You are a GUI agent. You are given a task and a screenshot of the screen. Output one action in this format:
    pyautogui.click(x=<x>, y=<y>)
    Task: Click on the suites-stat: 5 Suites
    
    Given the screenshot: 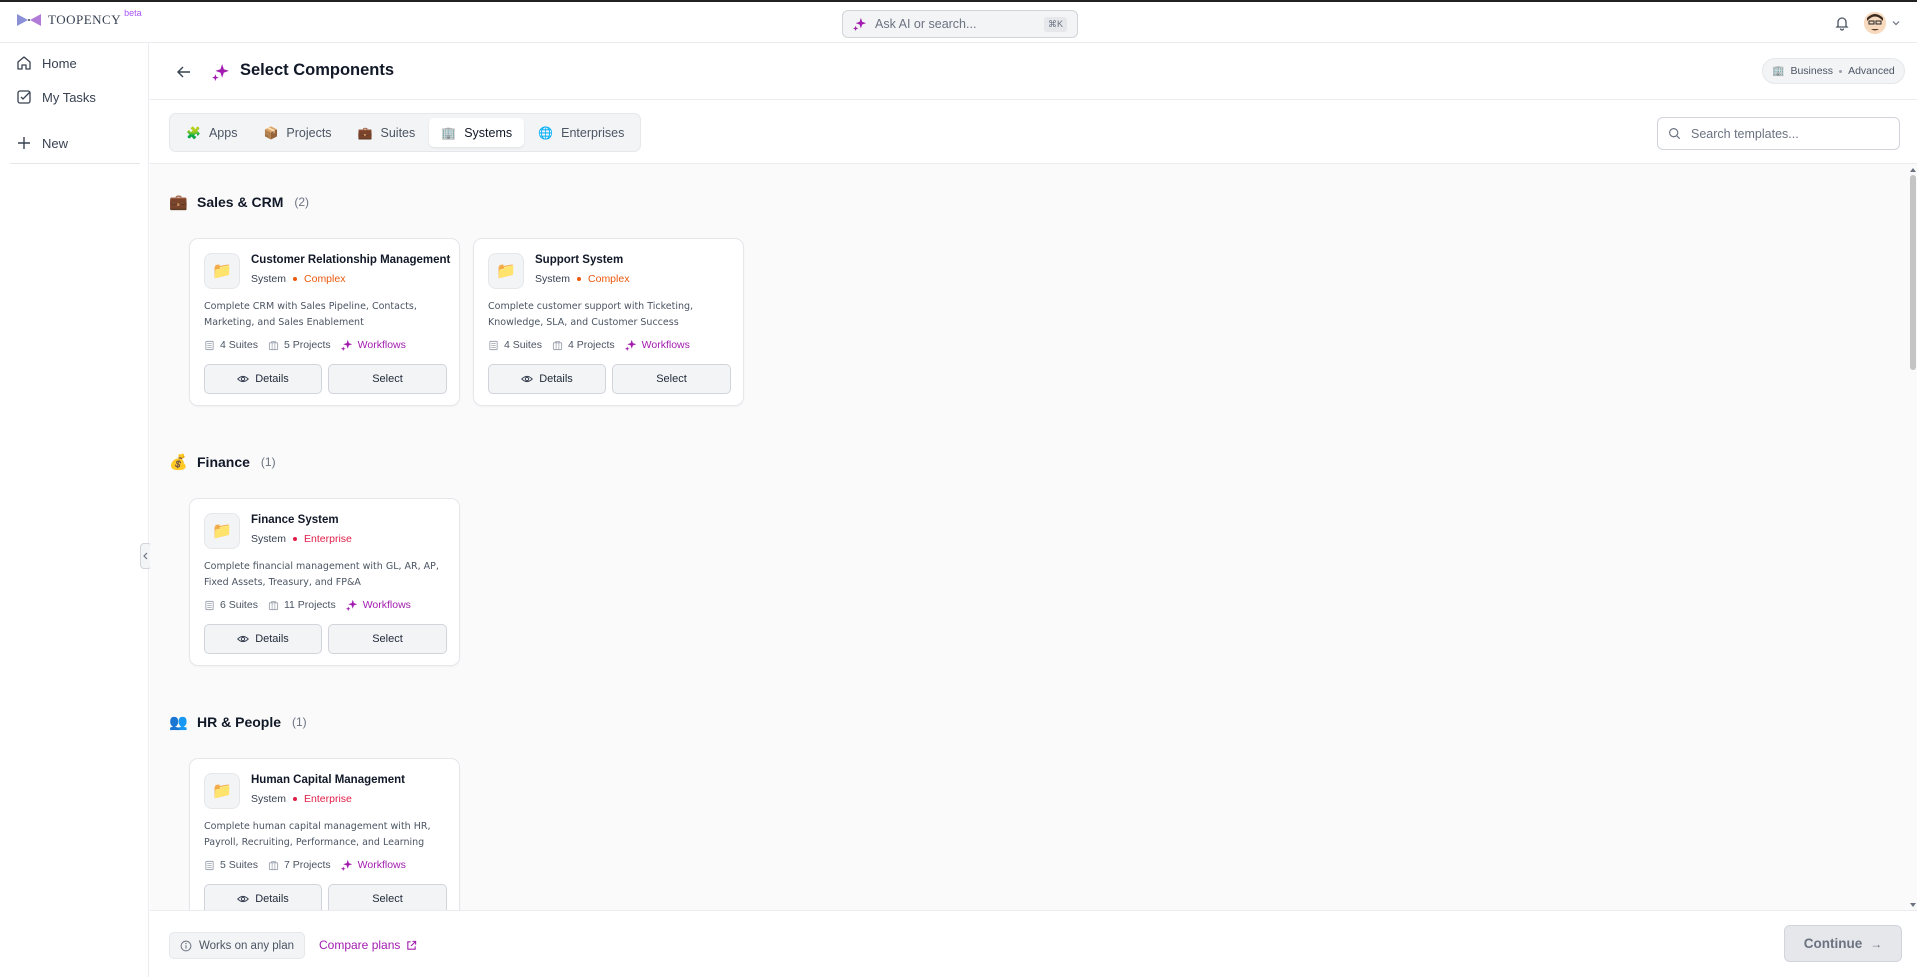 What is the action you would take?
    pyautogui.click(x=231, y=865)
    